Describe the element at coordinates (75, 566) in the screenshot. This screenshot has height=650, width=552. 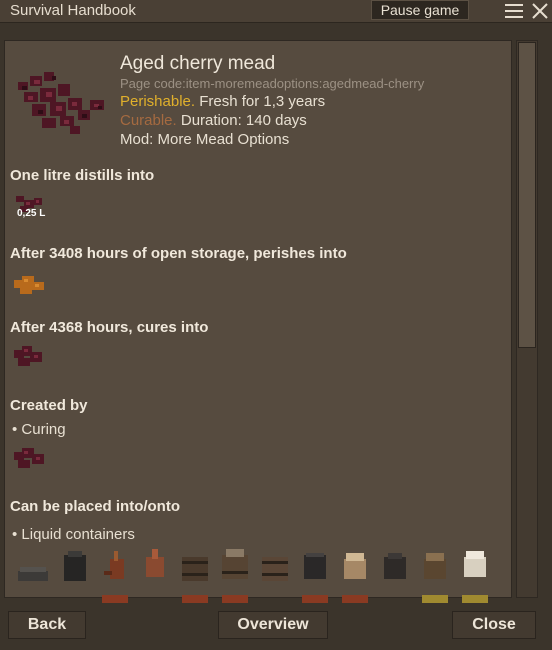
I see `jug-icon` at that location.